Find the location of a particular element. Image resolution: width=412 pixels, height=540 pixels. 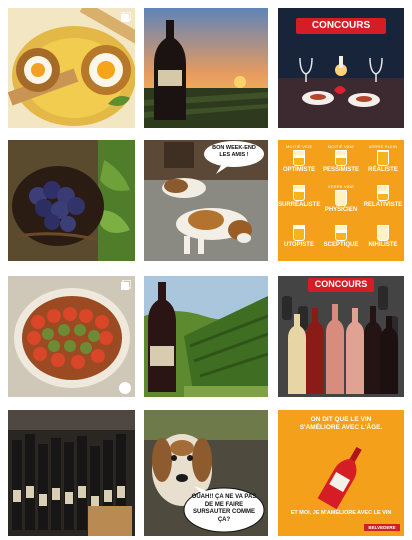

glass-cell: UTOPISTE is located at coordinates (299, 236).